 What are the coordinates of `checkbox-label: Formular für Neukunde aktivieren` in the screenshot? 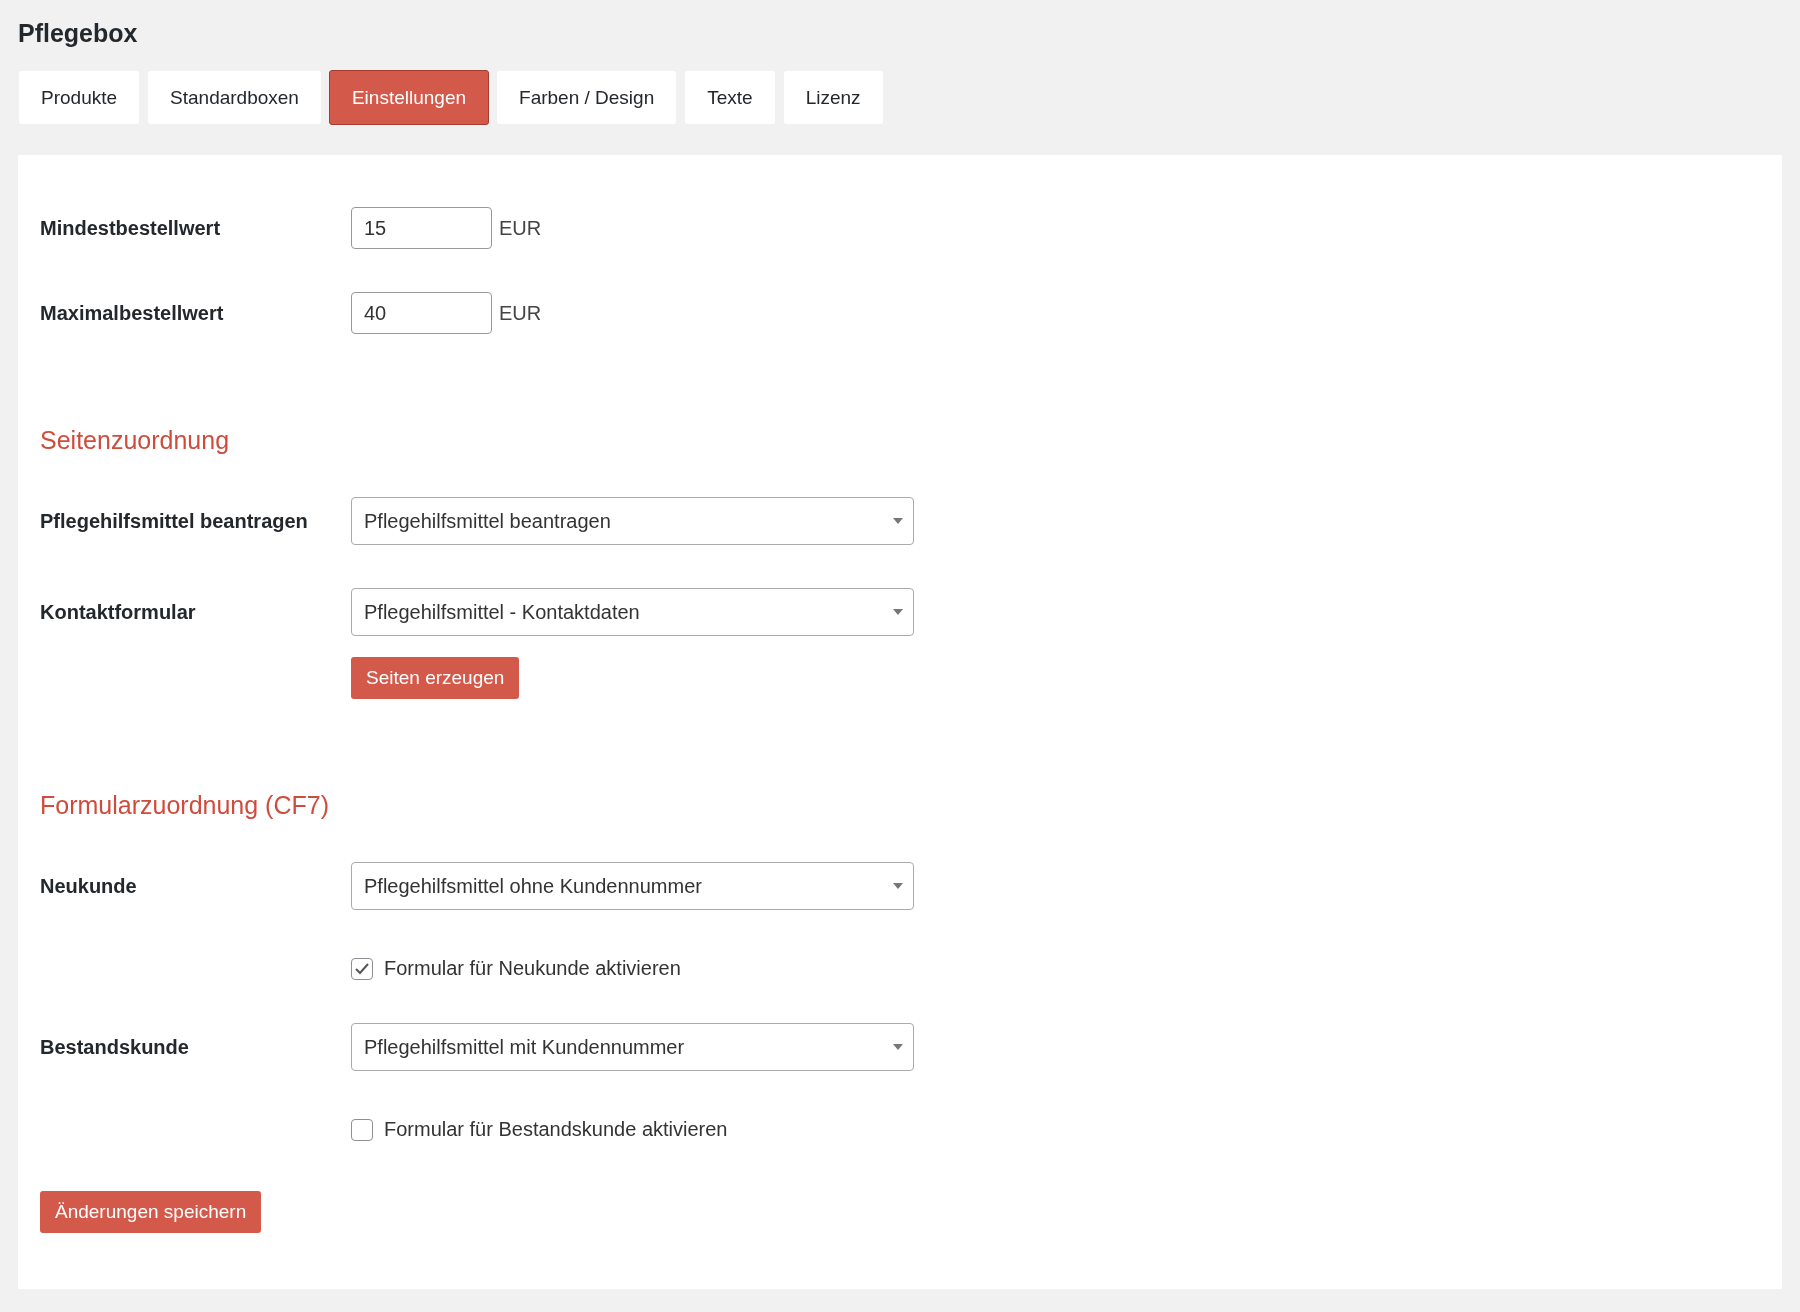 It's located at (532, 968).